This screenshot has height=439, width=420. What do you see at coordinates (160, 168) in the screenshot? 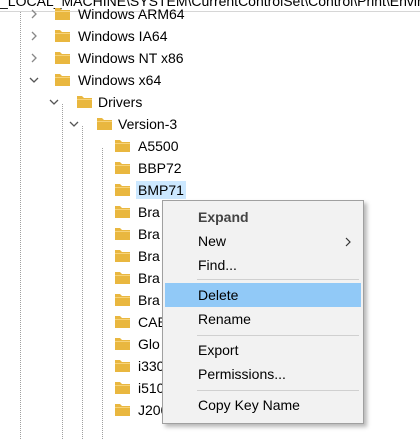
I see `tree-item-label: BBP72` at bounding box center [160, 168].